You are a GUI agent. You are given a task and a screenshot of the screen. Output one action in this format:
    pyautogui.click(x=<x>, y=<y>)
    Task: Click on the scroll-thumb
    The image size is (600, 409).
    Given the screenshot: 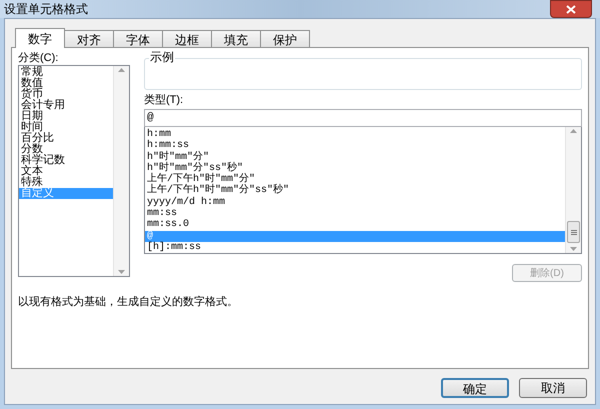 What is the action you would take?
    pyautogui.click(x=573, y=232)
    